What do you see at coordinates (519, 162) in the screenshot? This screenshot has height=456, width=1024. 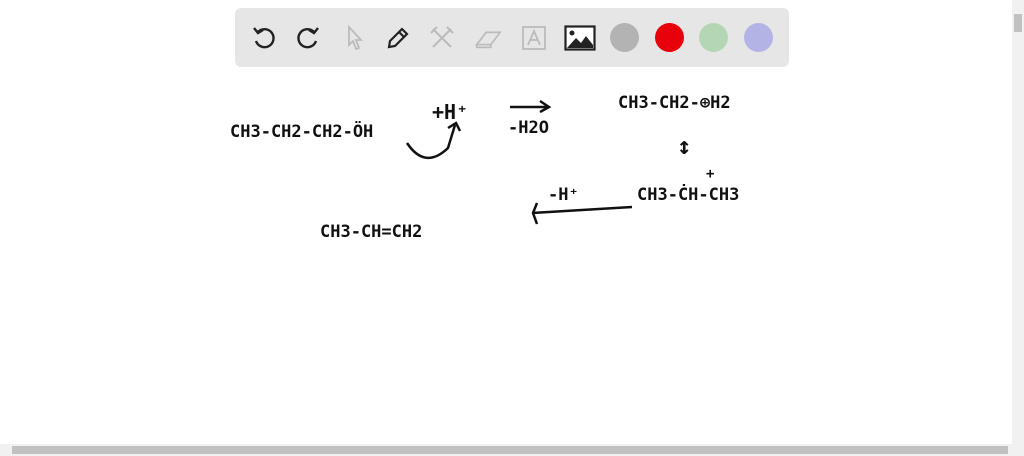 I see `handwritten-strokes` at bounding box center [519, 162].